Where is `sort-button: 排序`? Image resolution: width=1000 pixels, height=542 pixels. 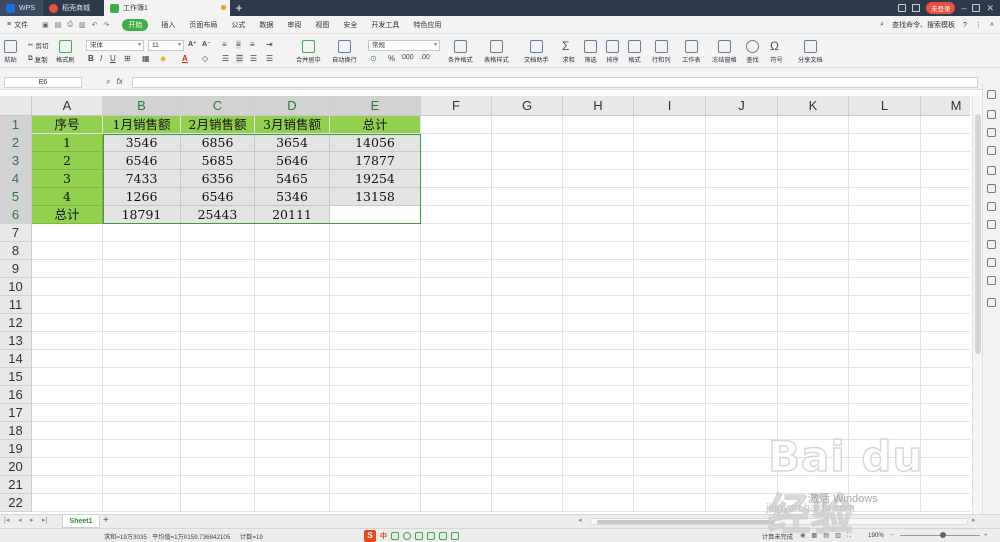 sort-button: 排序 is located at coordinates (612, 52).